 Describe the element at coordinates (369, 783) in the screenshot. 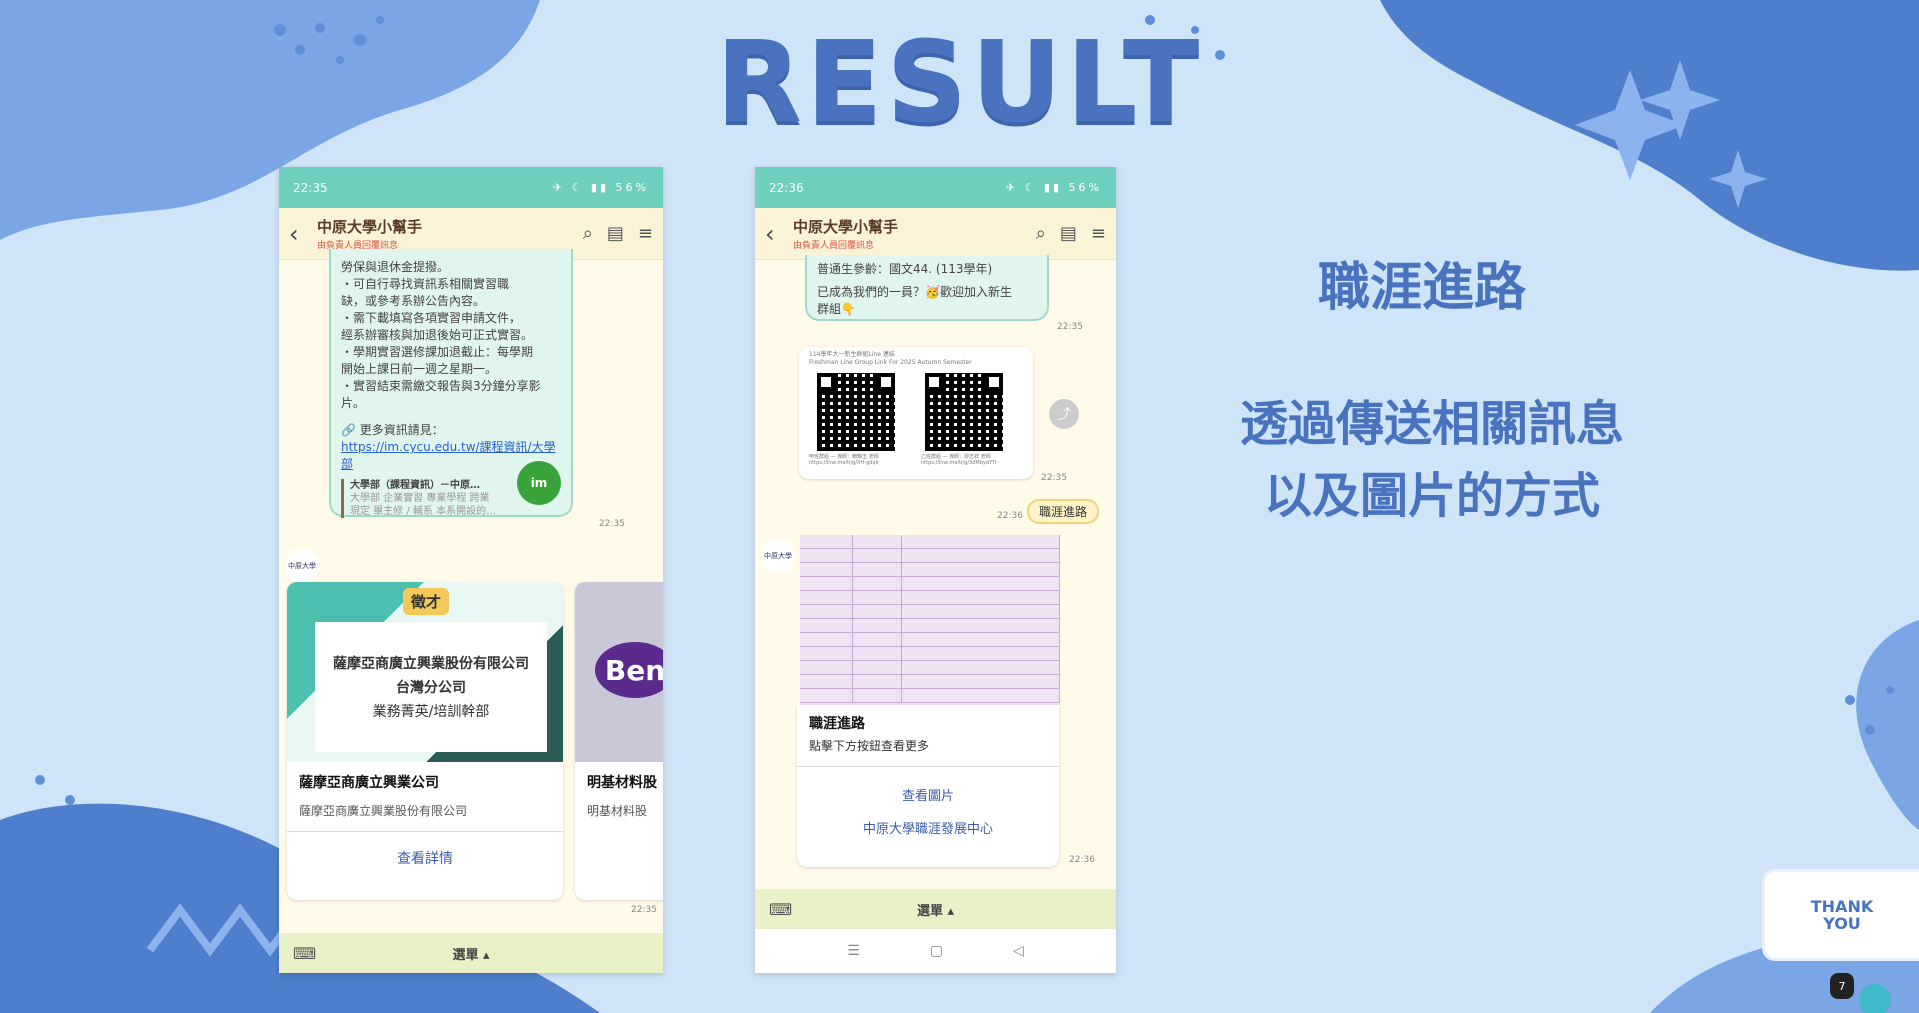

I see `card-title: 薩摩亞商廣立興業公司` at that location.